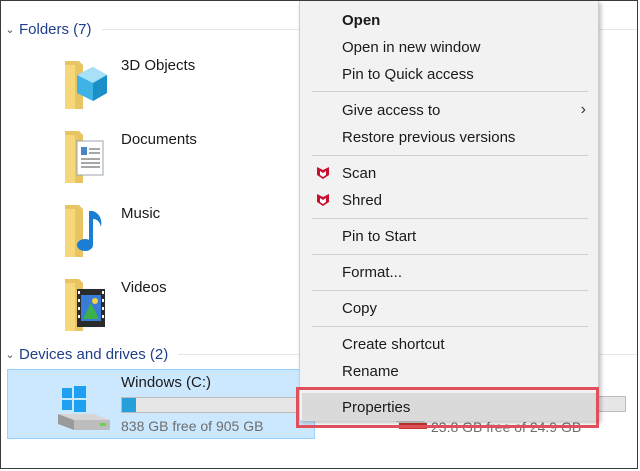 This screenshot has width=640, height=471. What do you see at coordinates (408, 74) in the screenshot?
I see `menu-item-label: Pin to Quick access` at bounding box center [408, 74].